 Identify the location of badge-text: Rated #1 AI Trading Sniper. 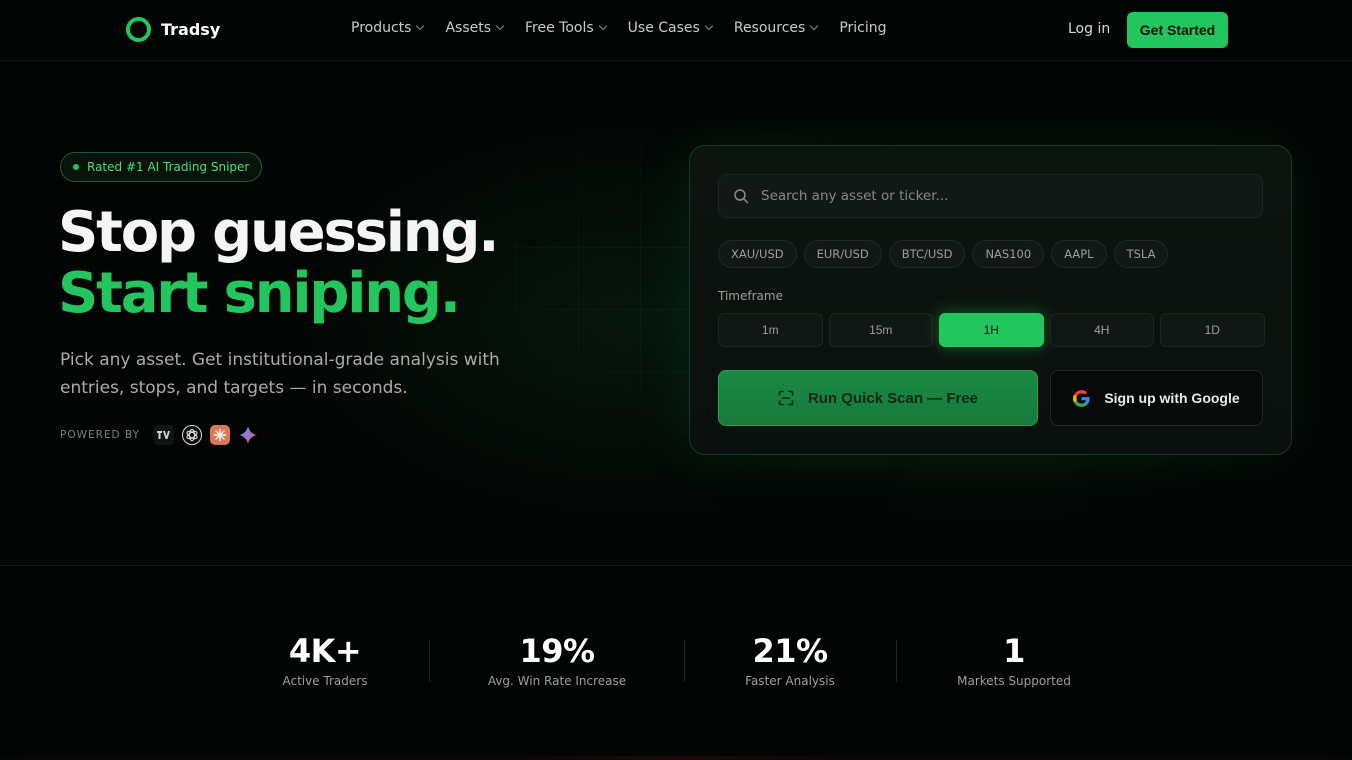
(168, 167).